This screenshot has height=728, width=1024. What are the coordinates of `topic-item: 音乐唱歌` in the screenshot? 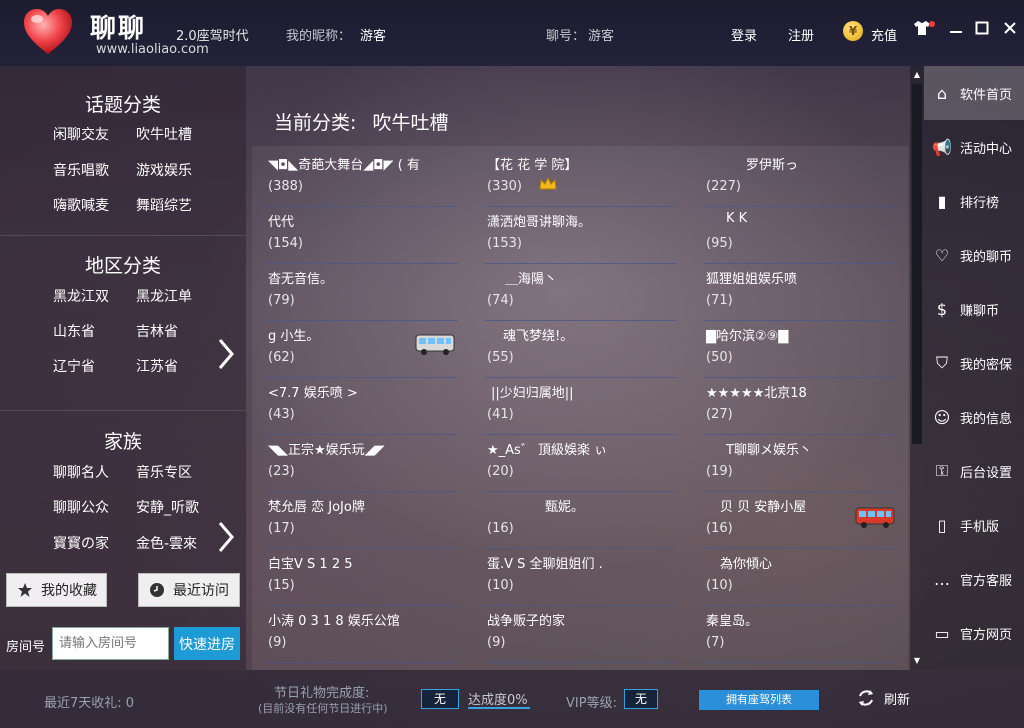 It's located at (92, 170).